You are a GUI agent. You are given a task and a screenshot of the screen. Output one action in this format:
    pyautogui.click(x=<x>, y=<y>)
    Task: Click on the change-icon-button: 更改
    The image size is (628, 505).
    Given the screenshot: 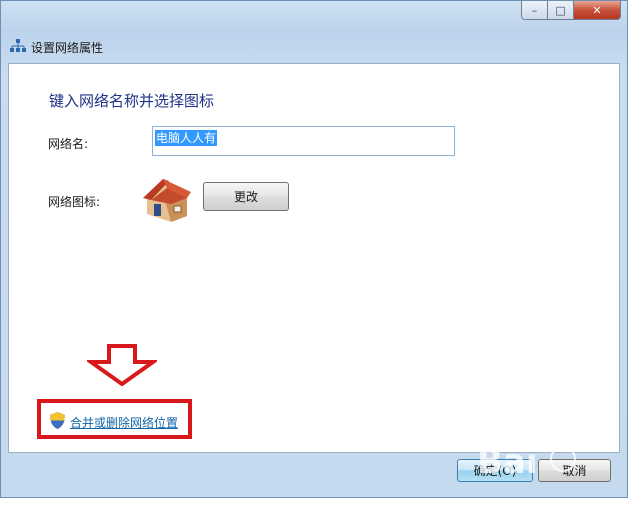 What is the action you would take?
    pyautogui.click(x=246, y=196)
    